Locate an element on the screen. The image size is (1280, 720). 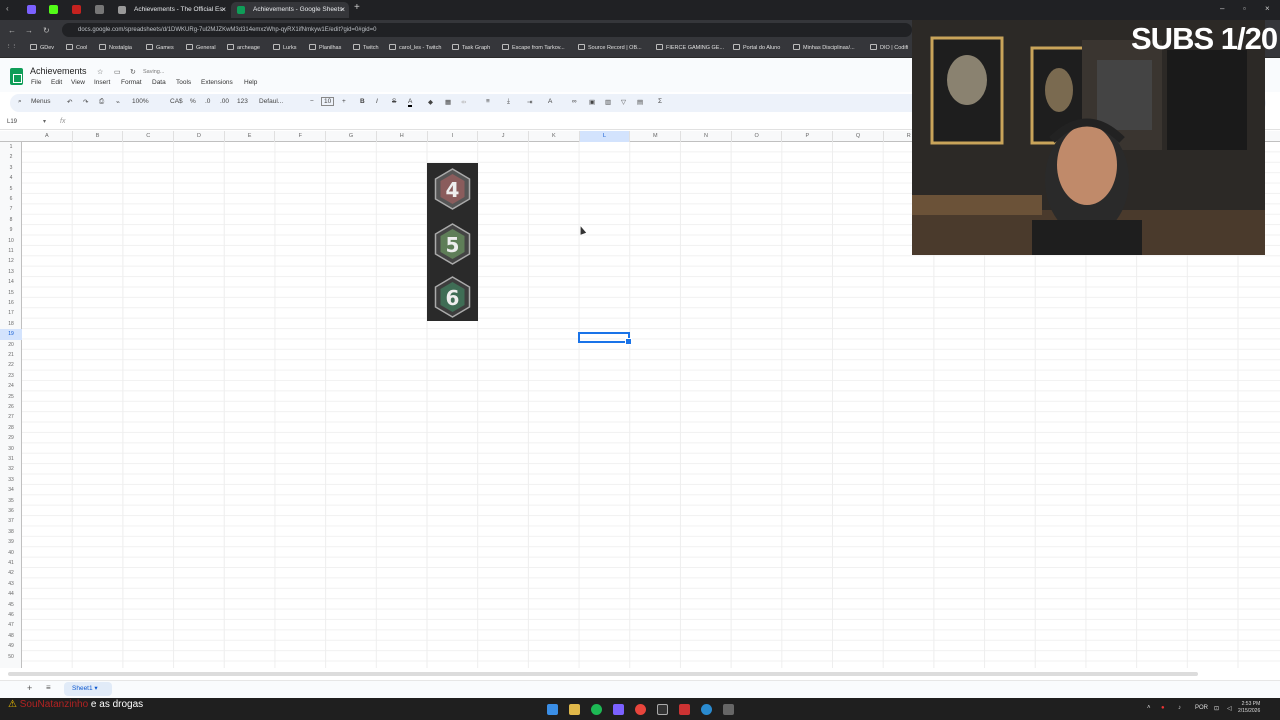
menu-help: Help is located at coordinates (250, 82).